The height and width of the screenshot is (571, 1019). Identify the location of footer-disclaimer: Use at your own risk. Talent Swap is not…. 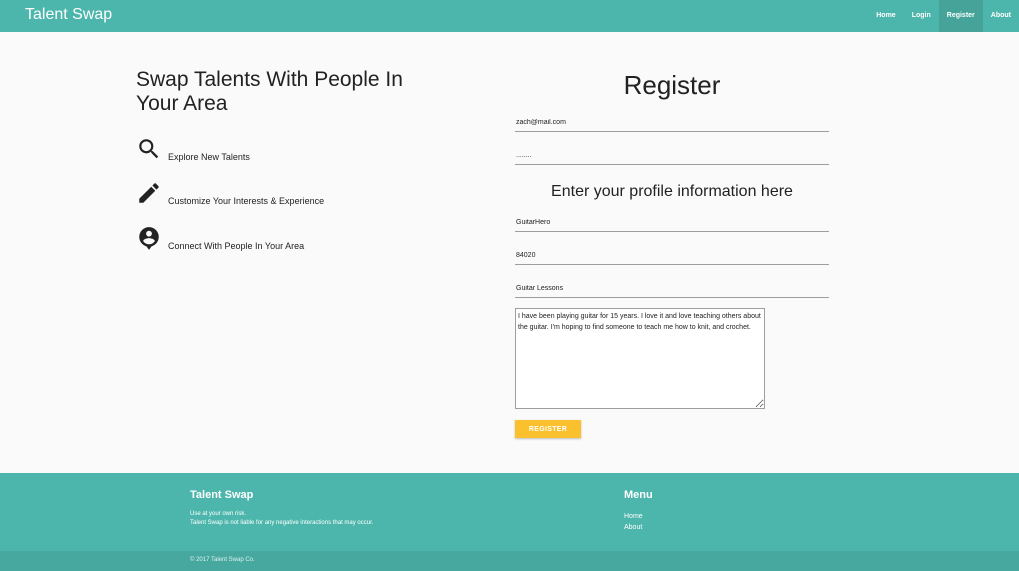
(281, 519).